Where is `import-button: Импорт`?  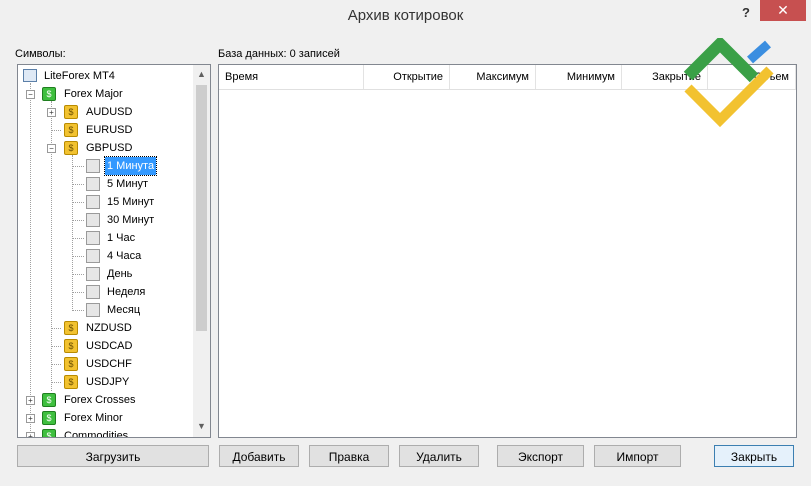 import-button: Импорт is located at coordinates (637, 456).